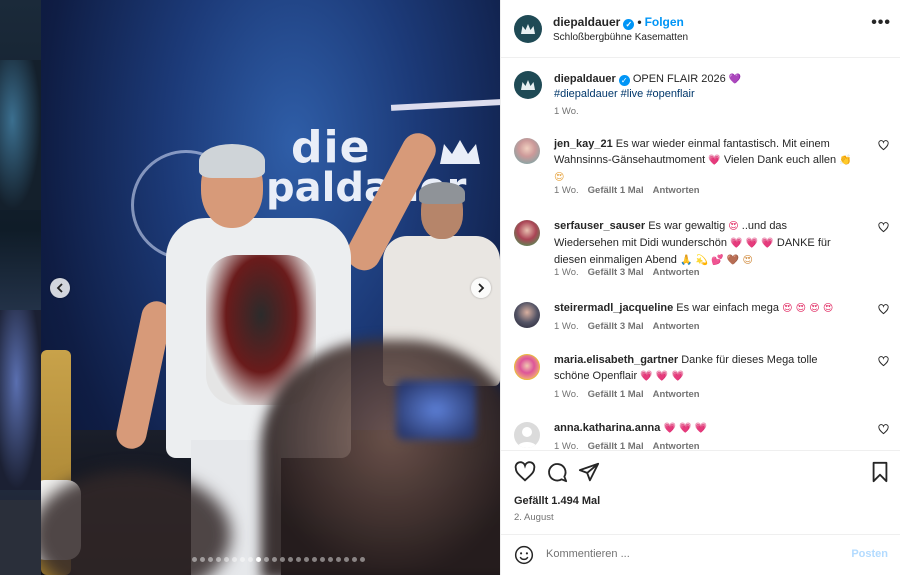 The width and height of the screenshot is (900, 575). Describe the element at coordinates (525, 472) in the screenshot. I see `heart-icon` at that location.